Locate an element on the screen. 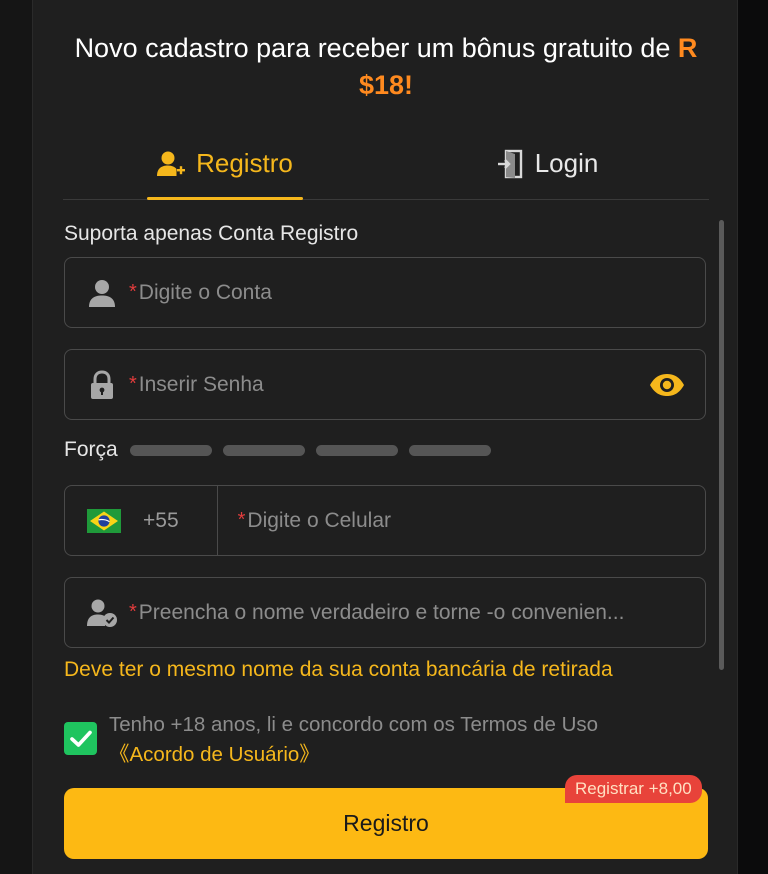 This screenshot has width=768, height=874. tab-registro: Registro is located at coordinates (224, 163).